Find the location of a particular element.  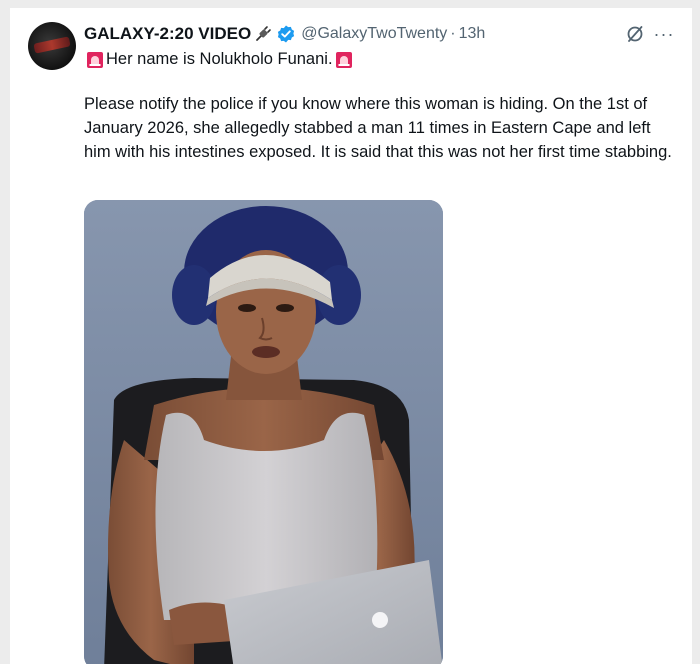

plug-icon is located at coordinates (263, 34).